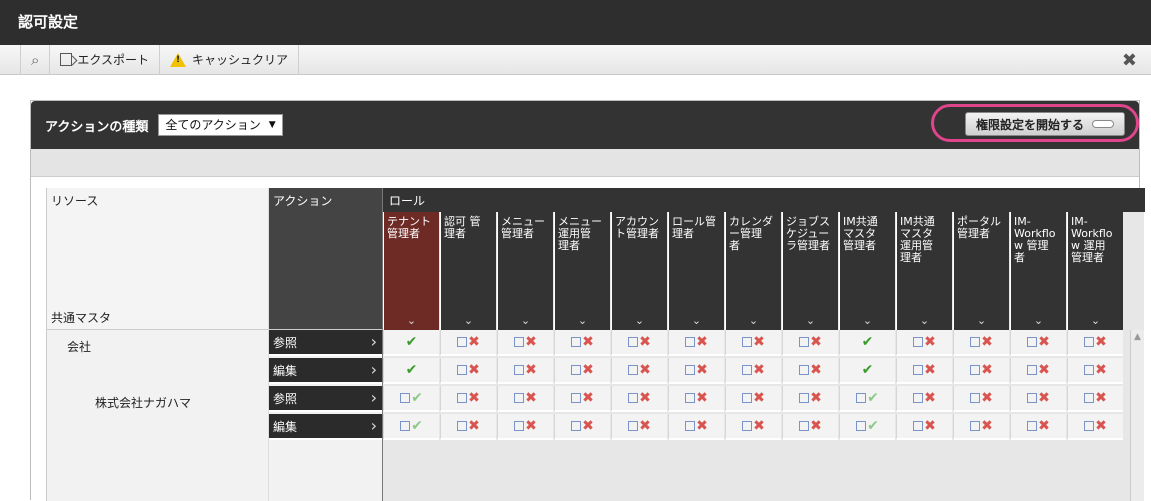 The image size is (1151, 501). I want to click on role-label: IM共通 マスタ 管理者, so click(860, 233).